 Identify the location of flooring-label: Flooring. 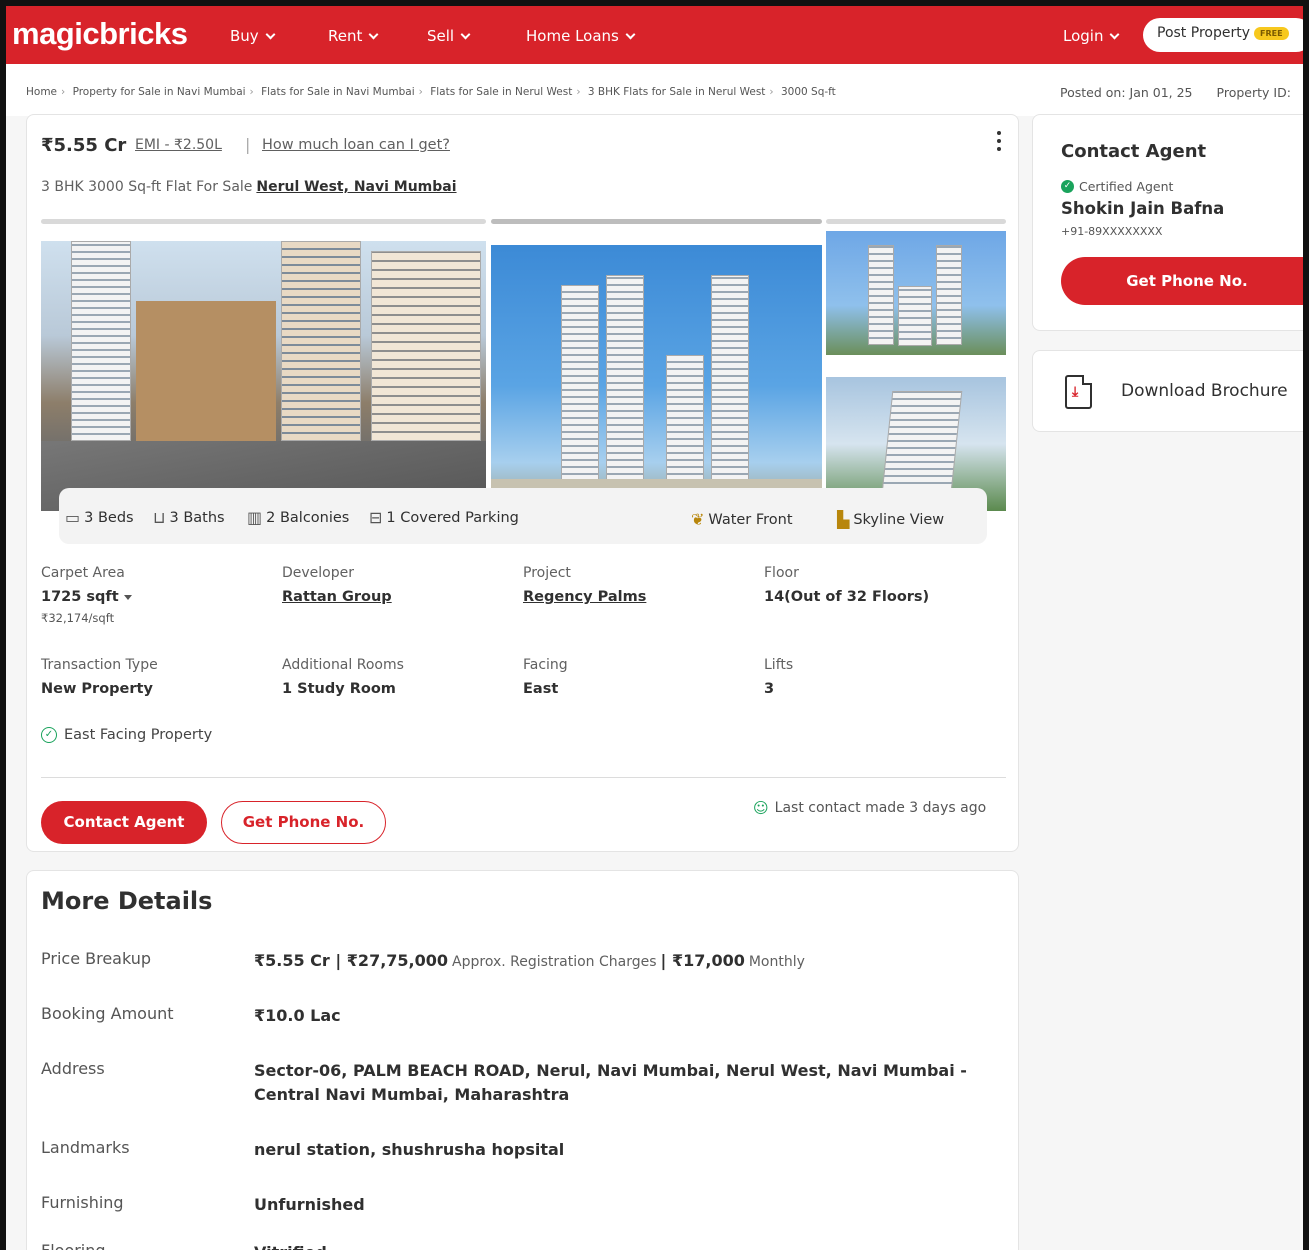
(73, 1245).